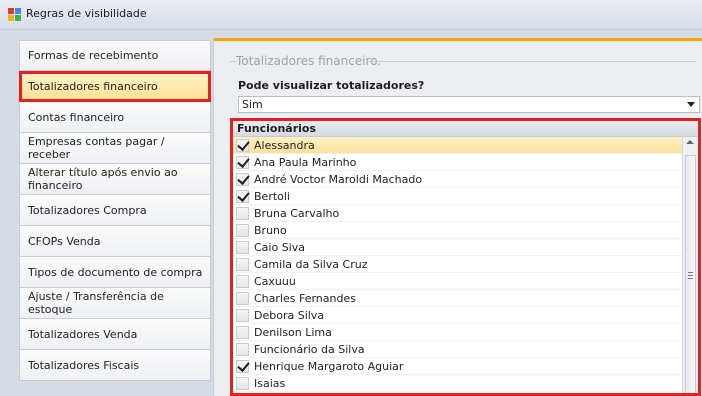  I want to click on employee-name: Bruno, so click(270, 230).